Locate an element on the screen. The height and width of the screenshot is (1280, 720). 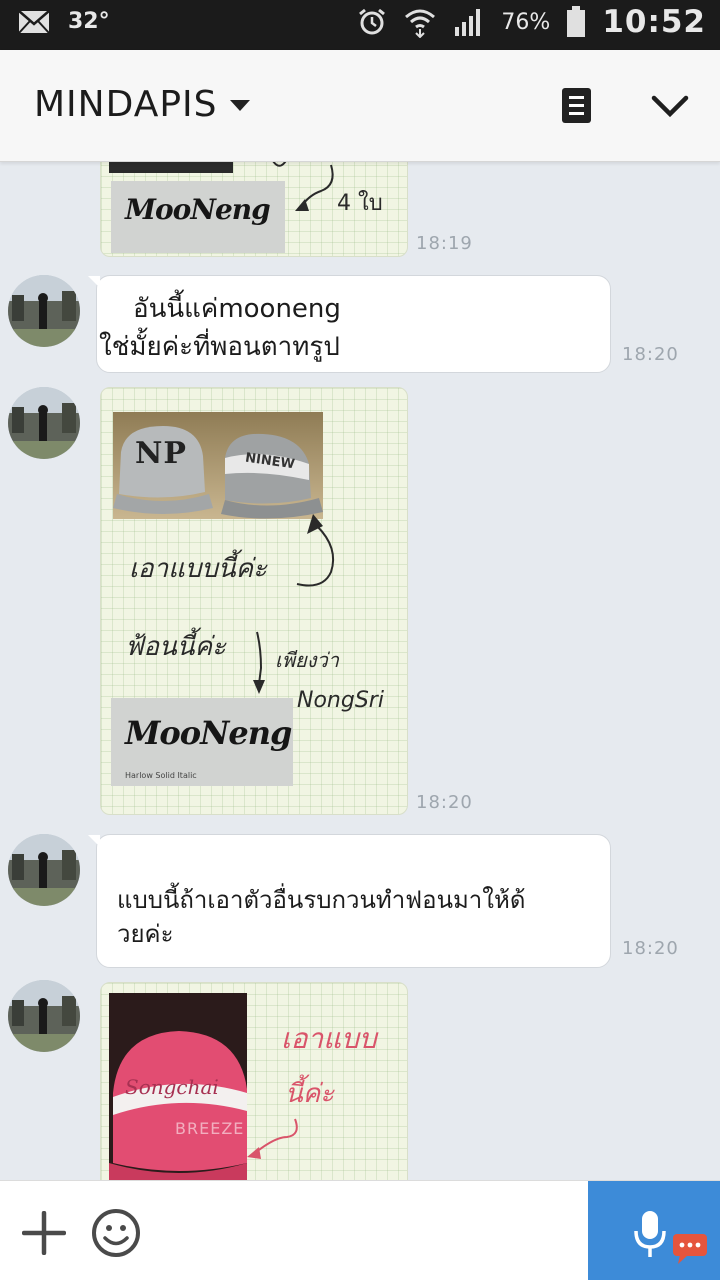
collapse-chevron-icon is located at coordinates (670, 106).